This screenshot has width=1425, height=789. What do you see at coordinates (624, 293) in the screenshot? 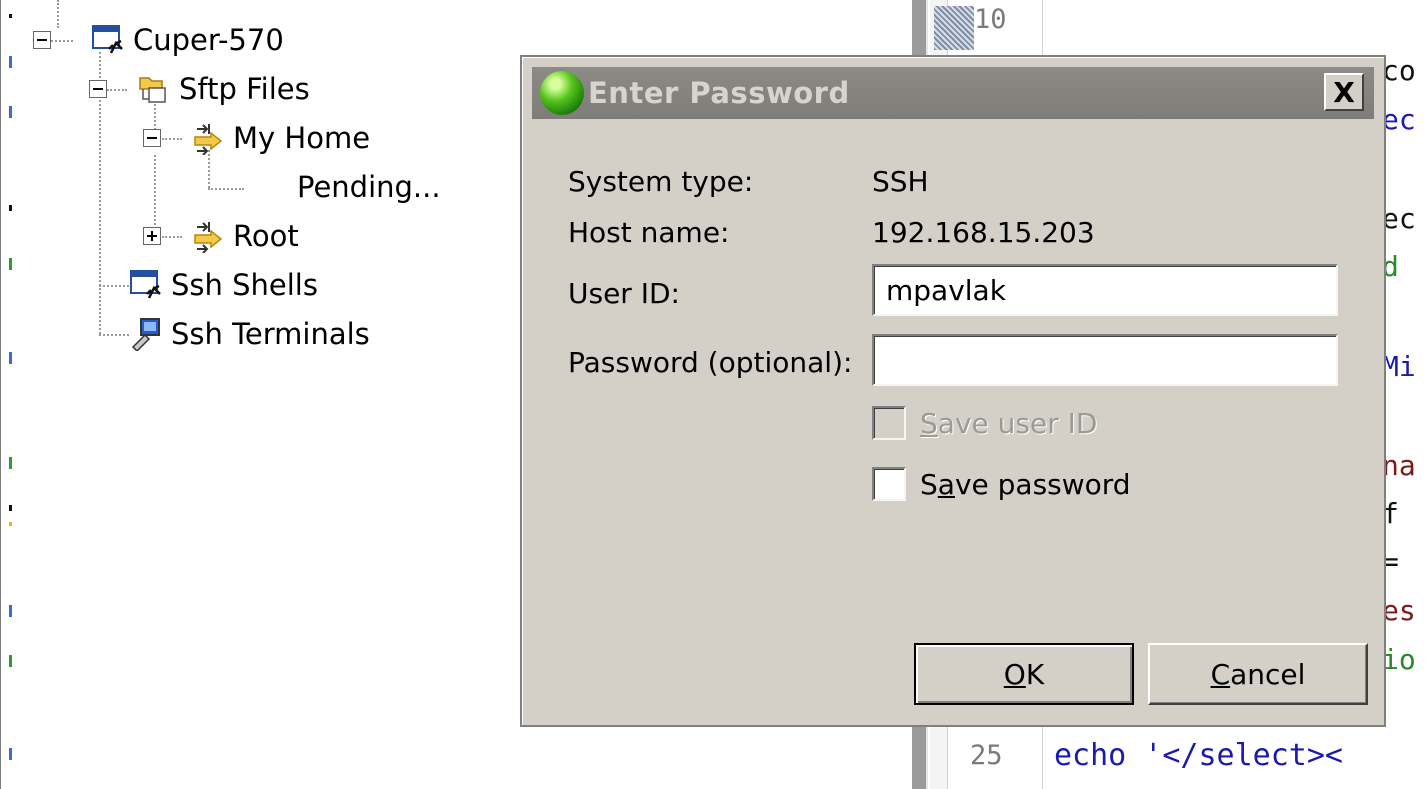
I see `user-id-label: User ID:` at bounding box center [624, 293].